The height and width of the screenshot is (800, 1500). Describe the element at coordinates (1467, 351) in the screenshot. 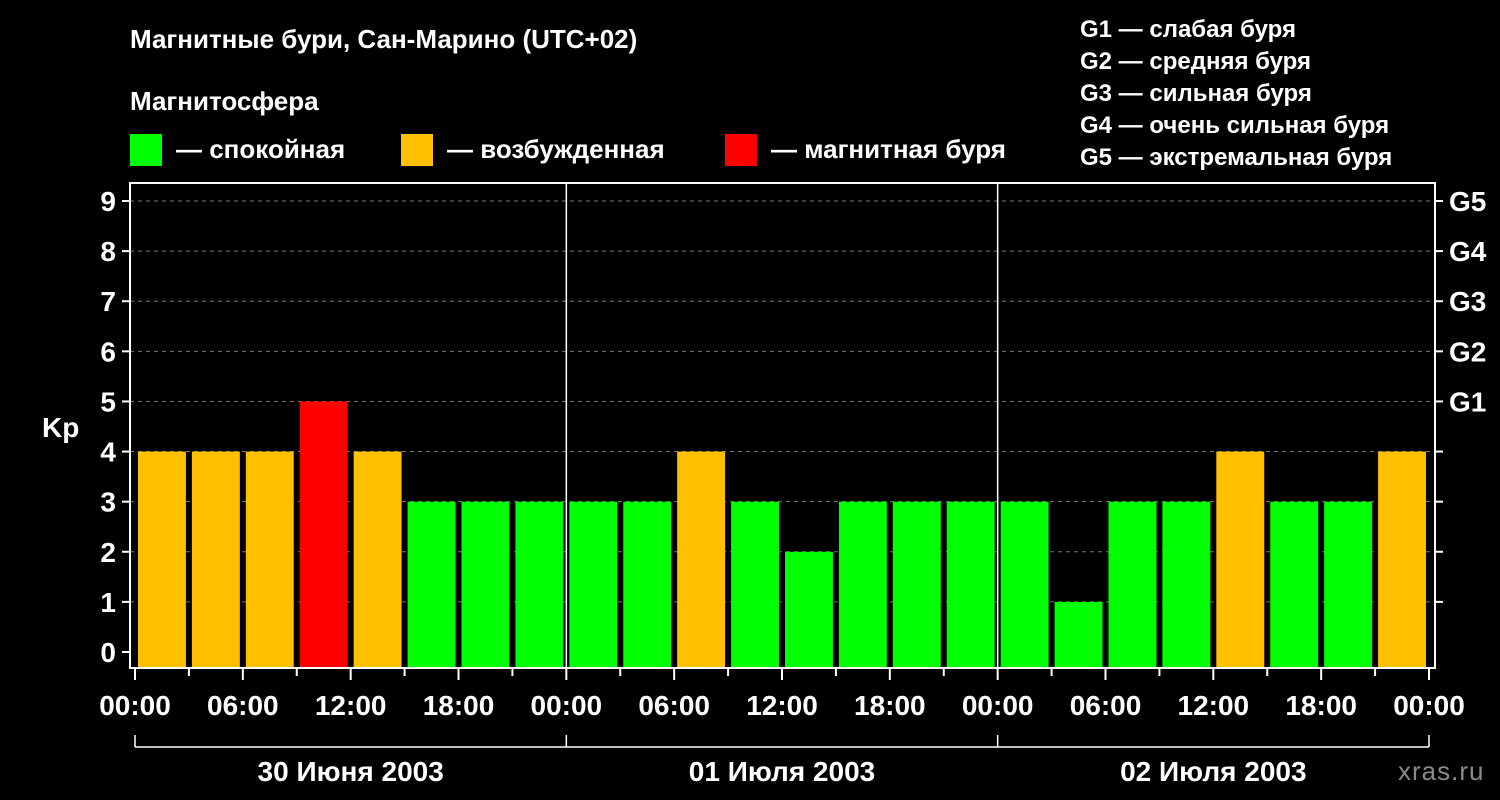

I see `g-level-label: G2` at that location.